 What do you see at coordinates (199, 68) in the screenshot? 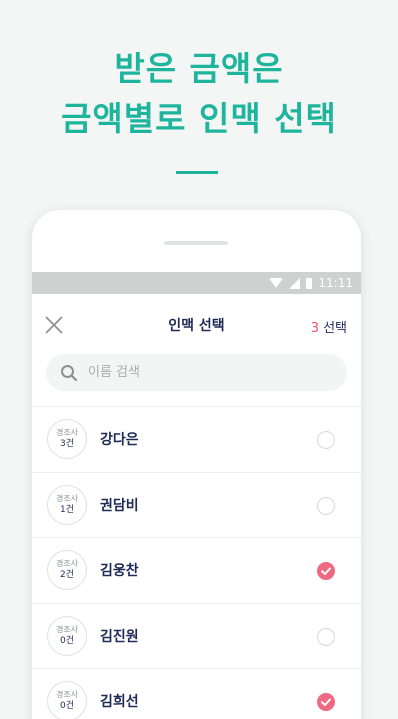
I see `headline-line1: 받은 금액은` at bounding box center [199, 68].